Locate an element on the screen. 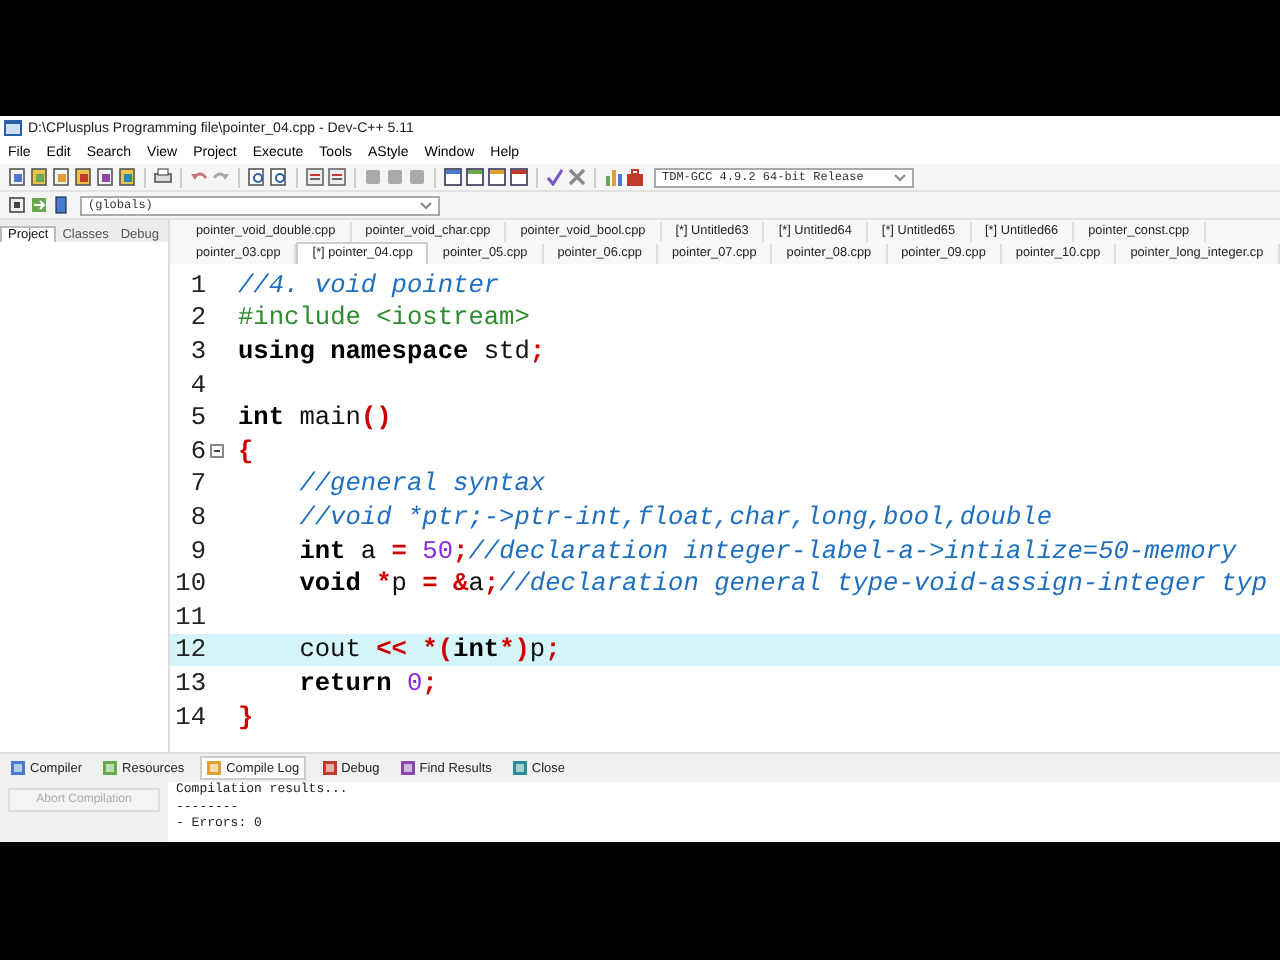 Image resolution: width=1280 pixels, height=960 pixels. code-line: int main() is located at coordinates (315, 417).